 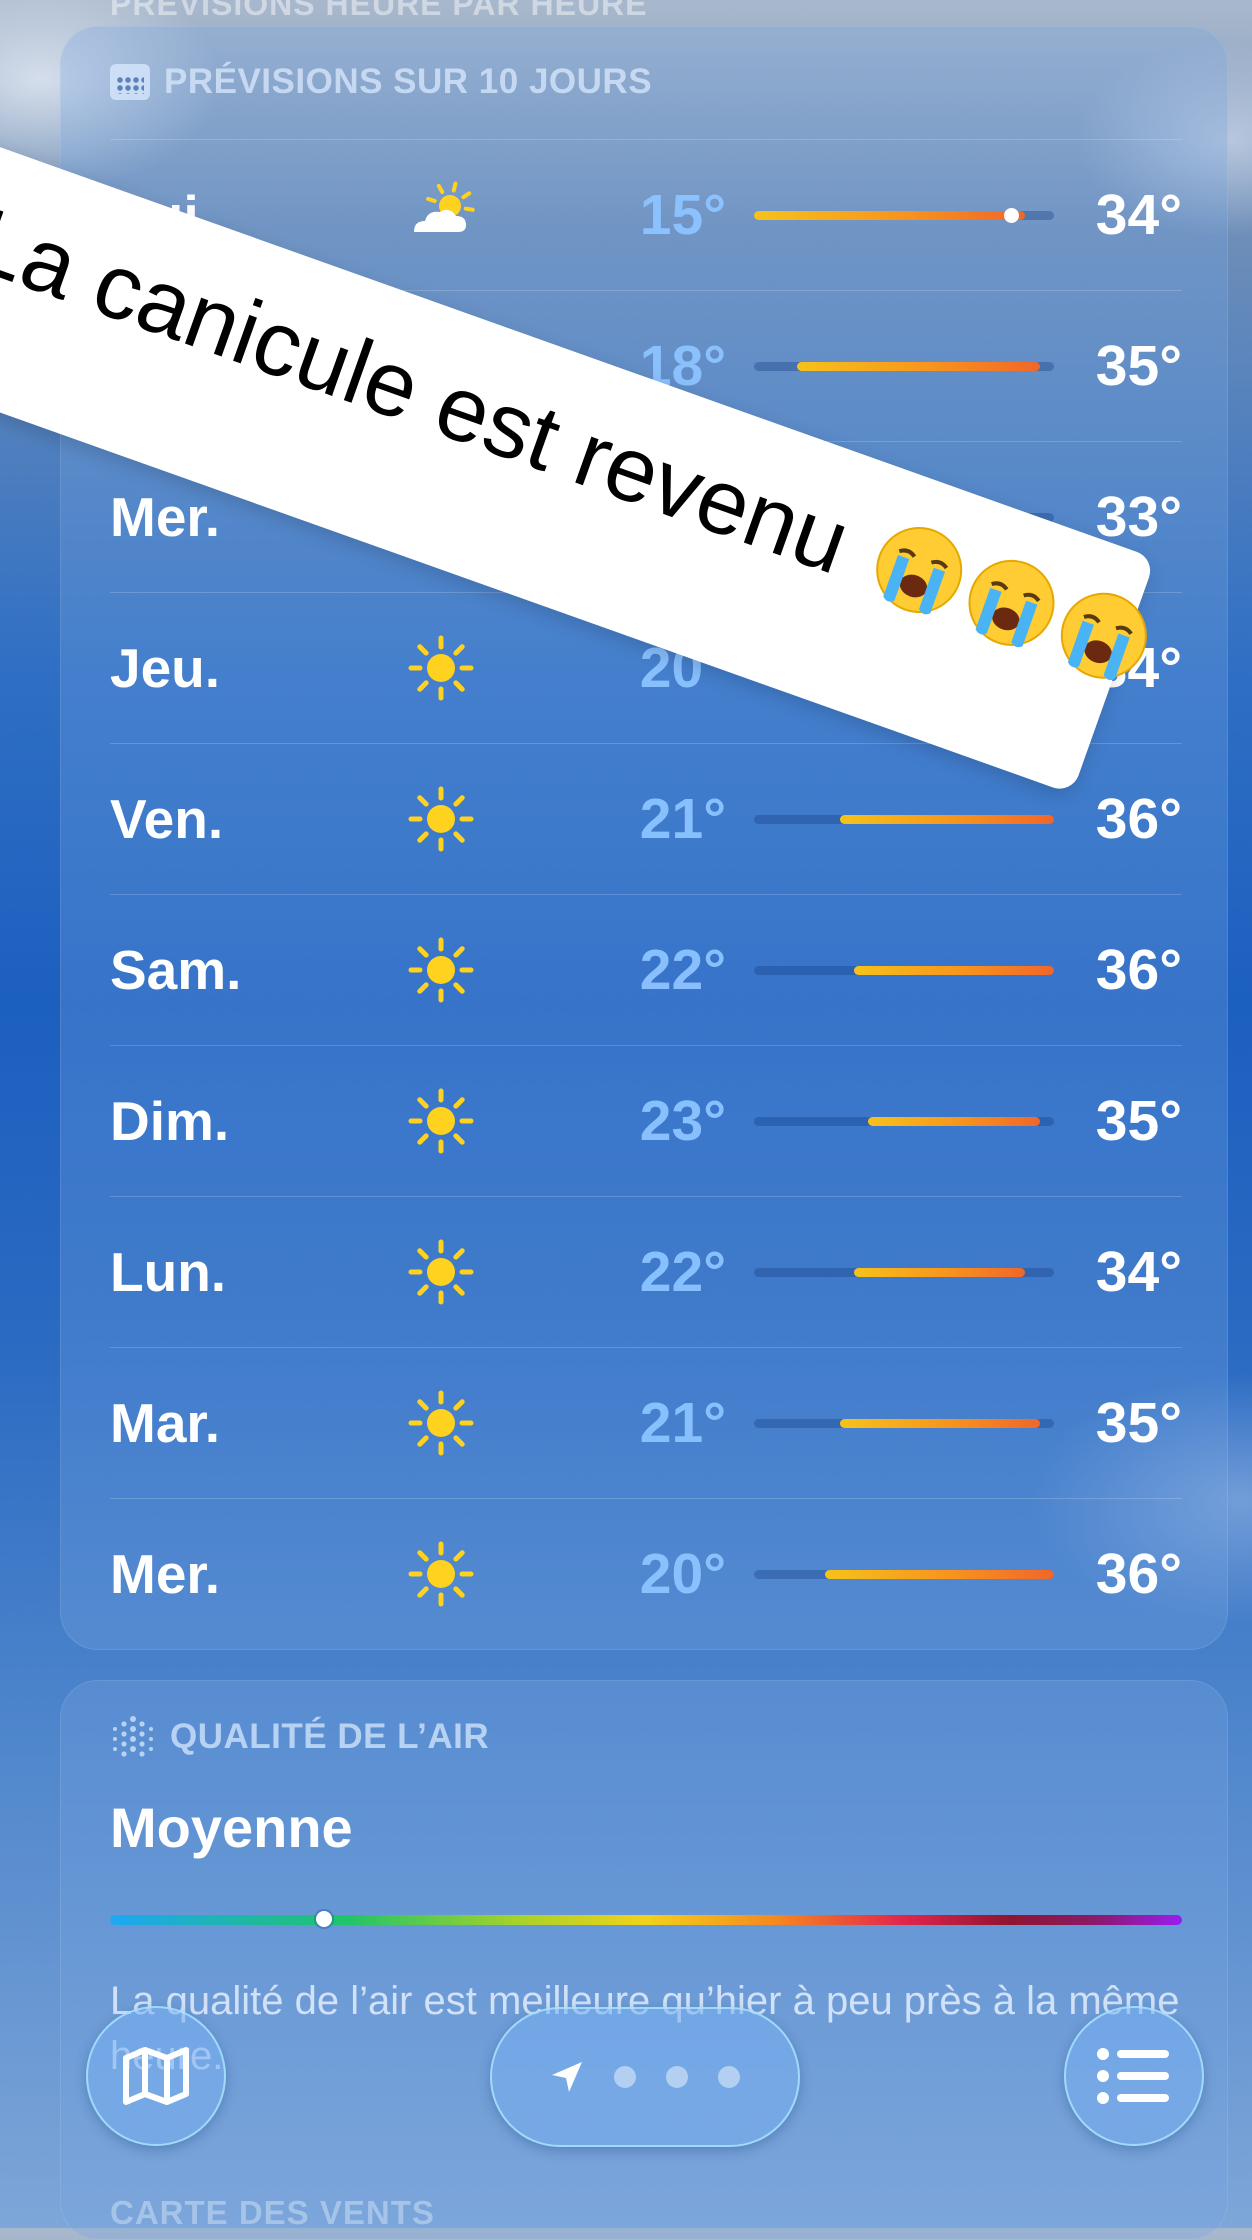 I want to click on partly-cloudy-icon, so click(x=444, y=206).